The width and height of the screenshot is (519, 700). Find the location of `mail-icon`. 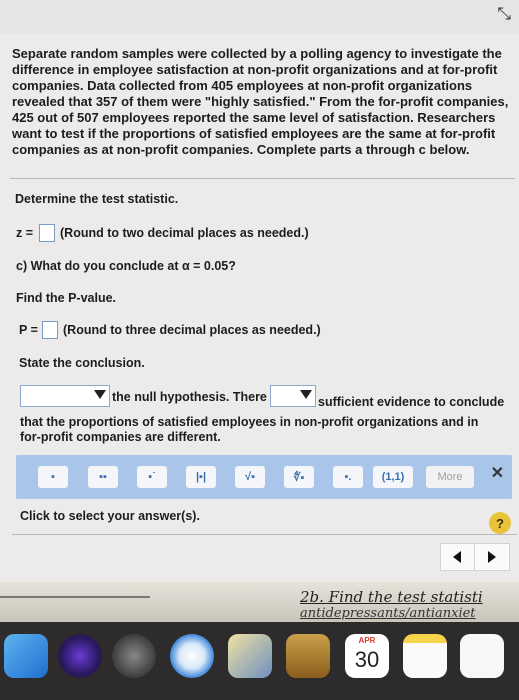

mail-icon is located at coordinates (250, 656).